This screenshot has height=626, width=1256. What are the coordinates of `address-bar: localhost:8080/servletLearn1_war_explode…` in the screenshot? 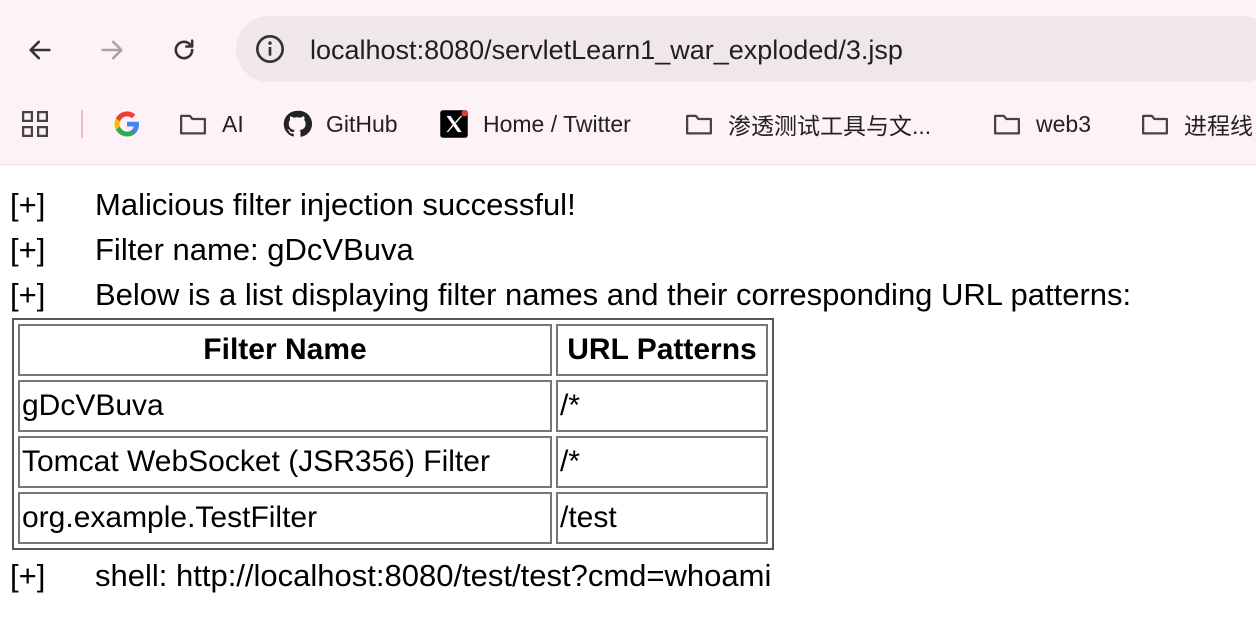 It's located at (746, 49).